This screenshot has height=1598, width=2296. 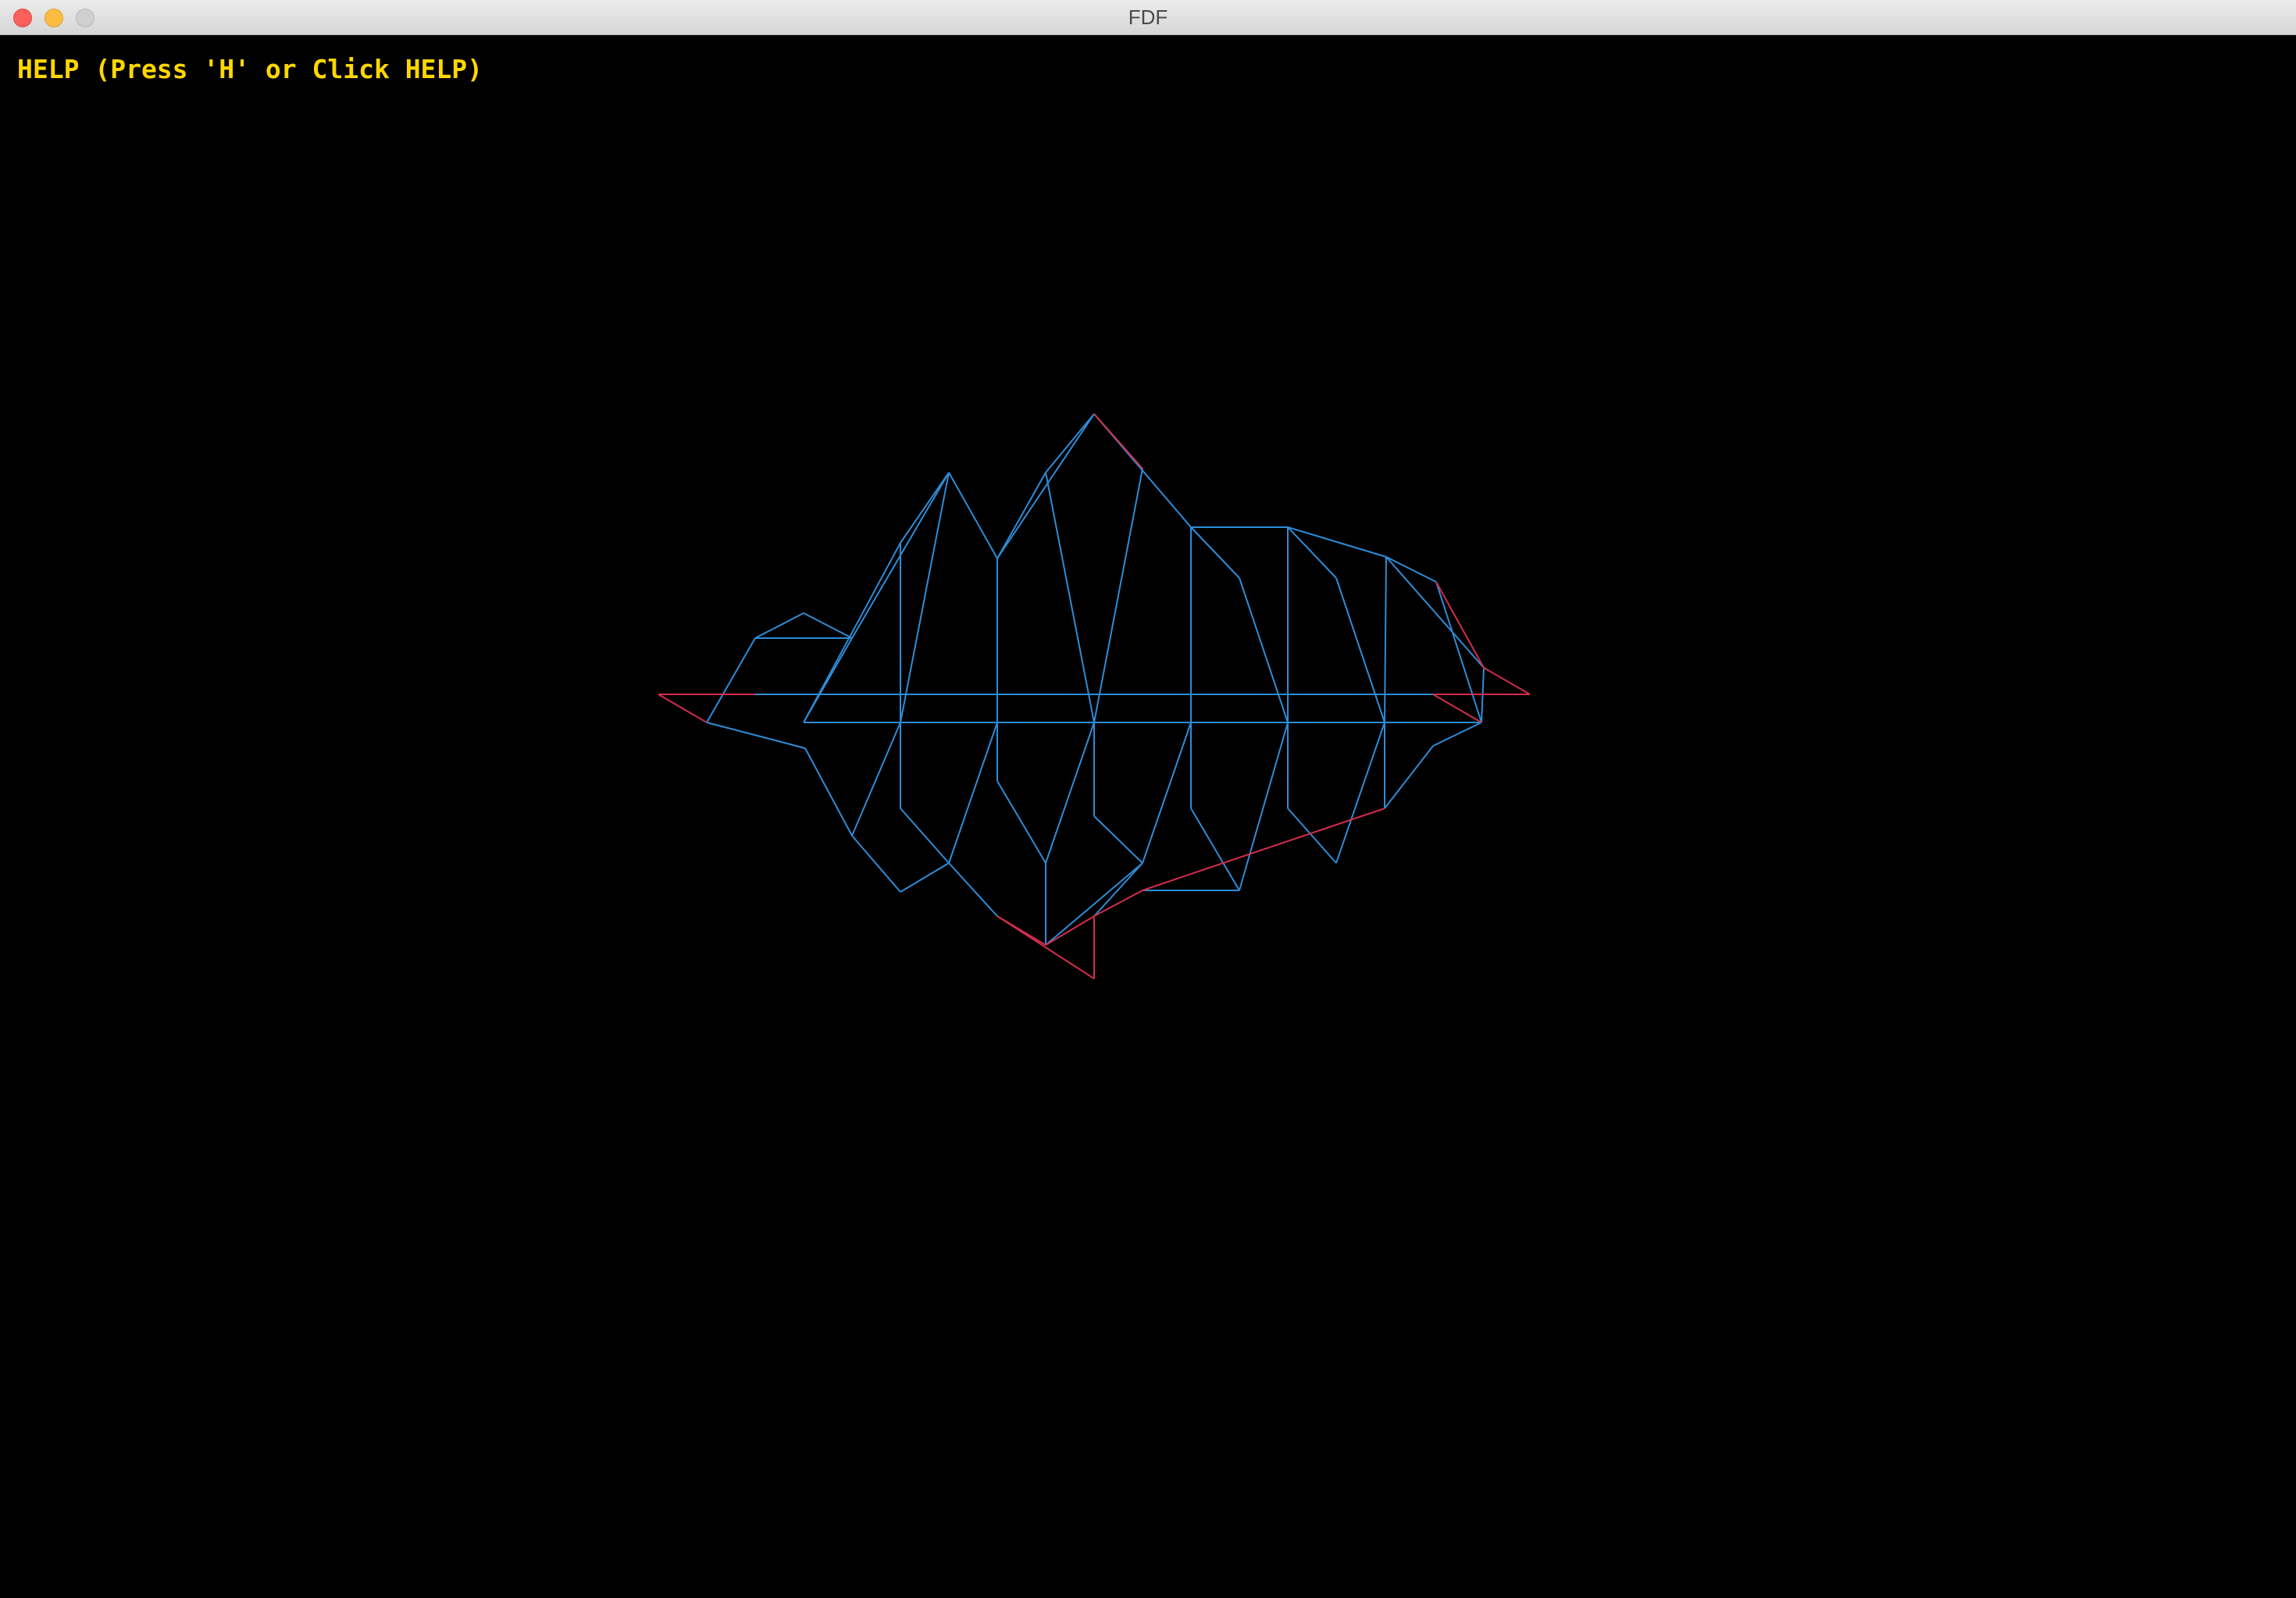 I want to click on title-bar: FDF, so click(x=1148, y=17).